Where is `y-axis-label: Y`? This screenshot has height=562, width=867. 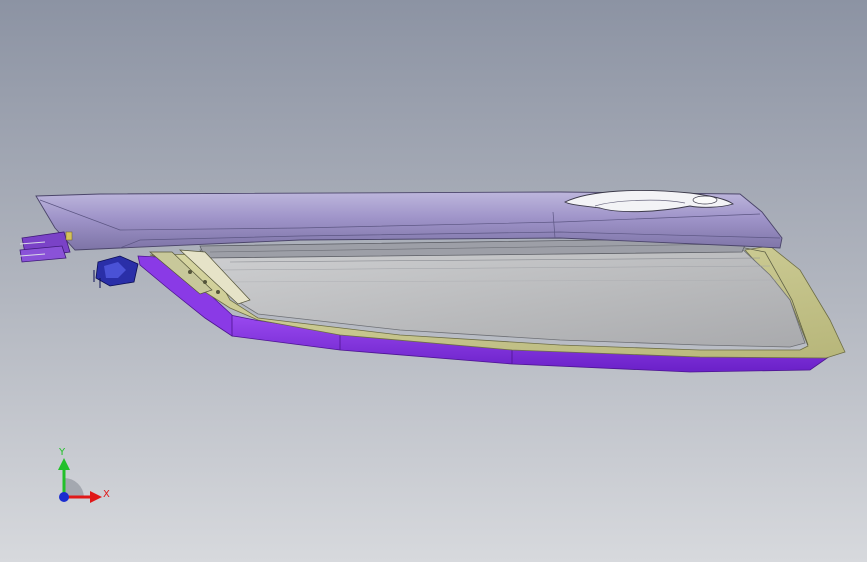
y-axis-label: Y is located at coordinates (62, 452).